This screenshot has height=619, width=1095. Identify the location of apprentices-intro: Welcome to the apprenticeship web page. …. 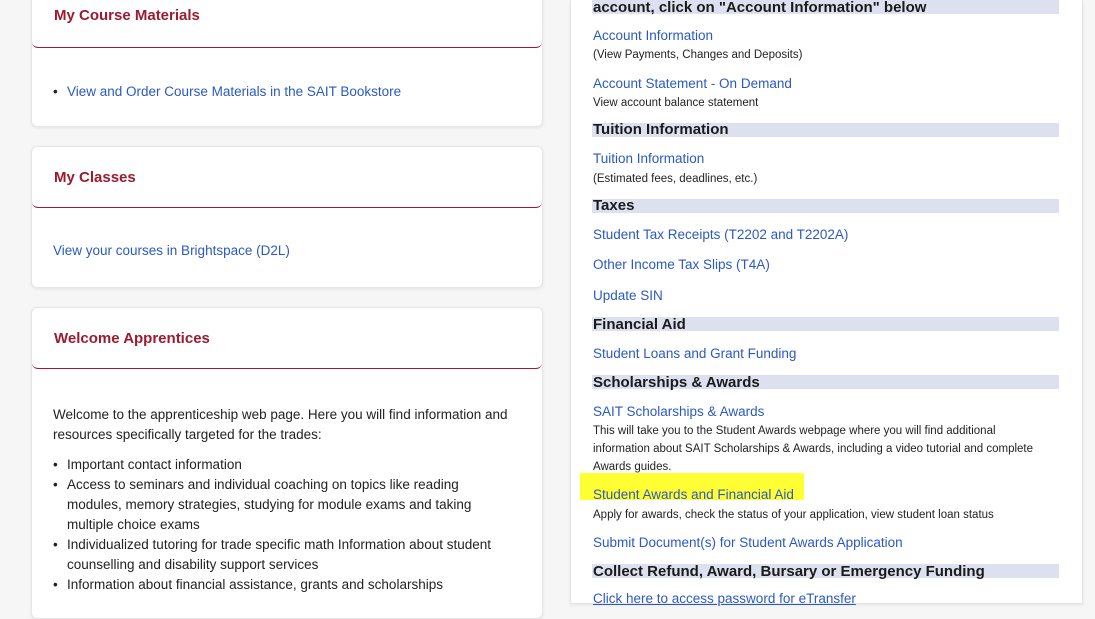
(280, 424).